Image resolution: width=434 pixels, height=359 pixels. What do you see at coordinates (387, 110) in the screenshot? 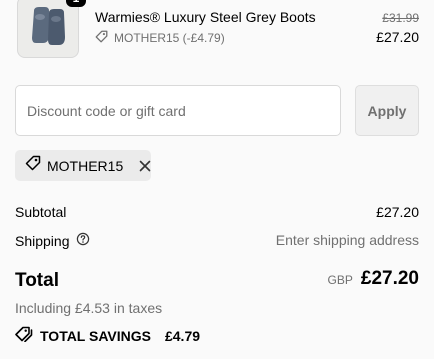
I see `apply-button: Apply` at bounding box center [387, 110].